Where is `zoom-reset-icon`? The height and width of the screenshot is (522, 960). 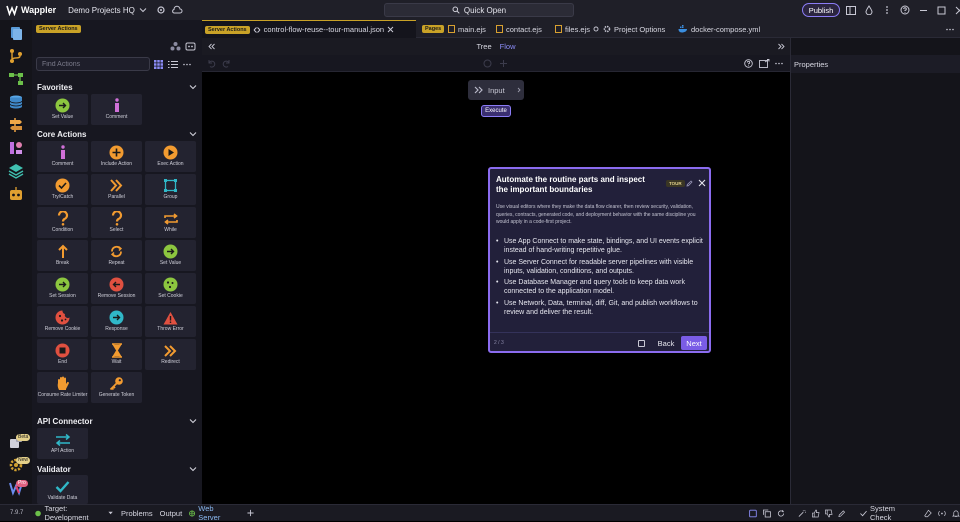 zoom-reset-icon is located at coordinates (487, 63).